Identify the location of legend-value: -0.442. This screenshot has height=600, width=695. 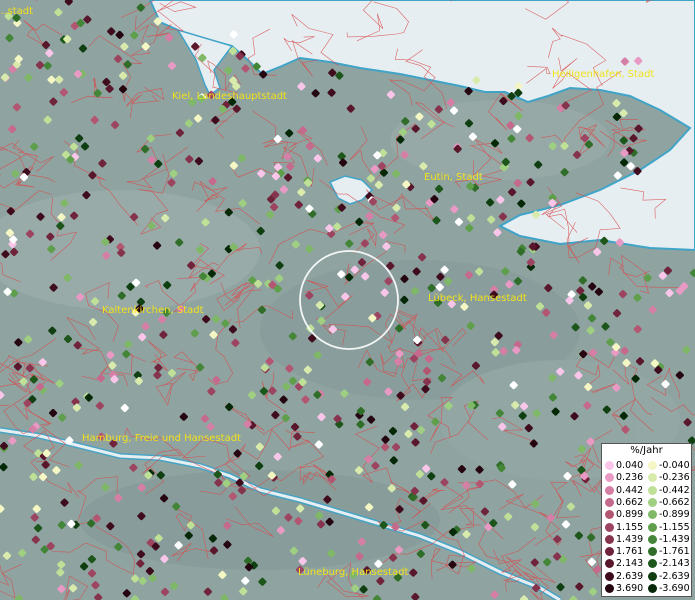
(674, 490).